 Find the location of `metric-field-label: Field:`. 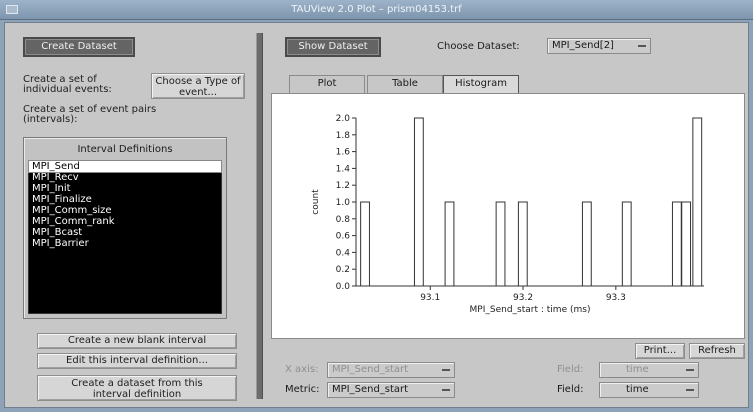

metric-field-label: Field: is located at coordinates (570, 389).